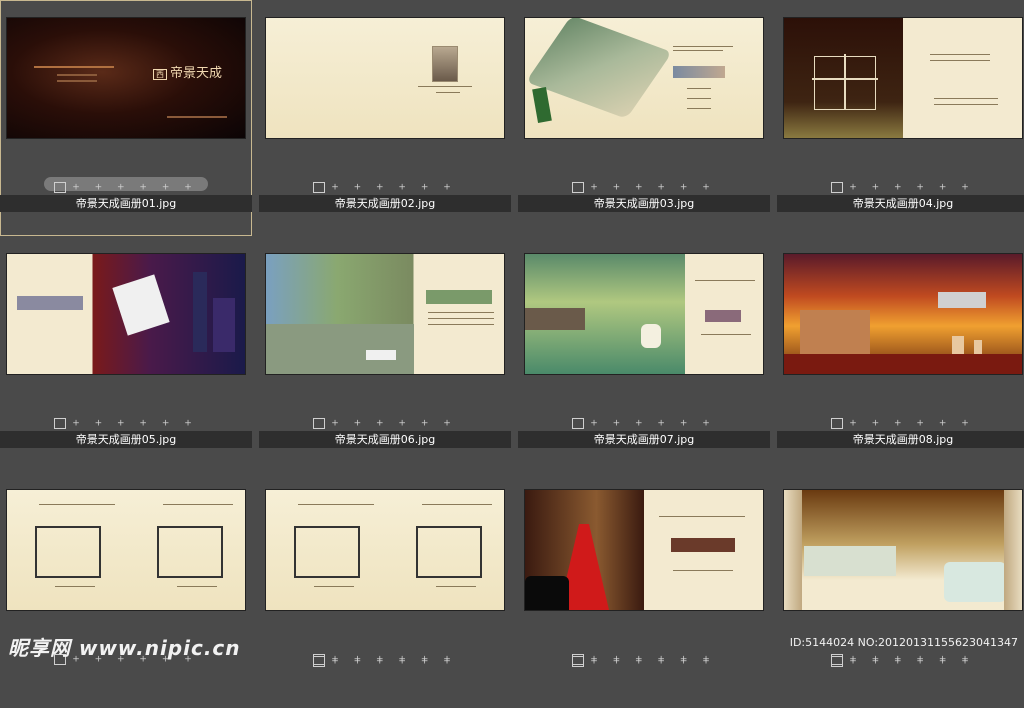  I want to click on thumbnail-cell: 西帝景天成 + + + + + + 帝景天成画册01.jpg, so click(126, 118).